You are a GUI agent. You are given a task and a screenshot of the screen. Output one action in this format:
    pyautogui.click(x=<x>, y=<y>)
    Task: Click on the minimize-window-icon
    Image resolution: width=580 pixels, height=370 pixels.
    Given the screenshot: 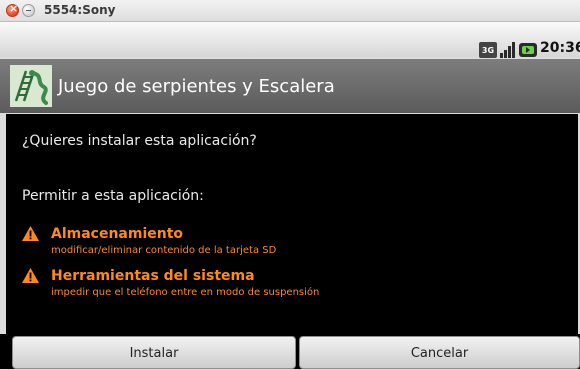 What is the action you would take?
    pyautogui.click(x=28, y=10)
    